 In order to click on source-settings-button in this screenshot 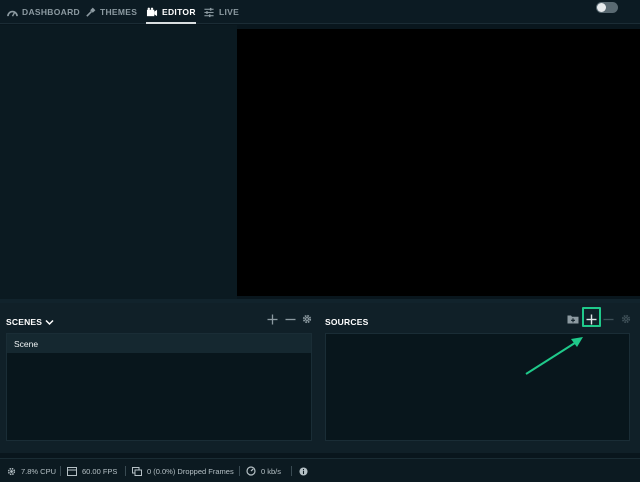, I will do `click(626, 319)`.